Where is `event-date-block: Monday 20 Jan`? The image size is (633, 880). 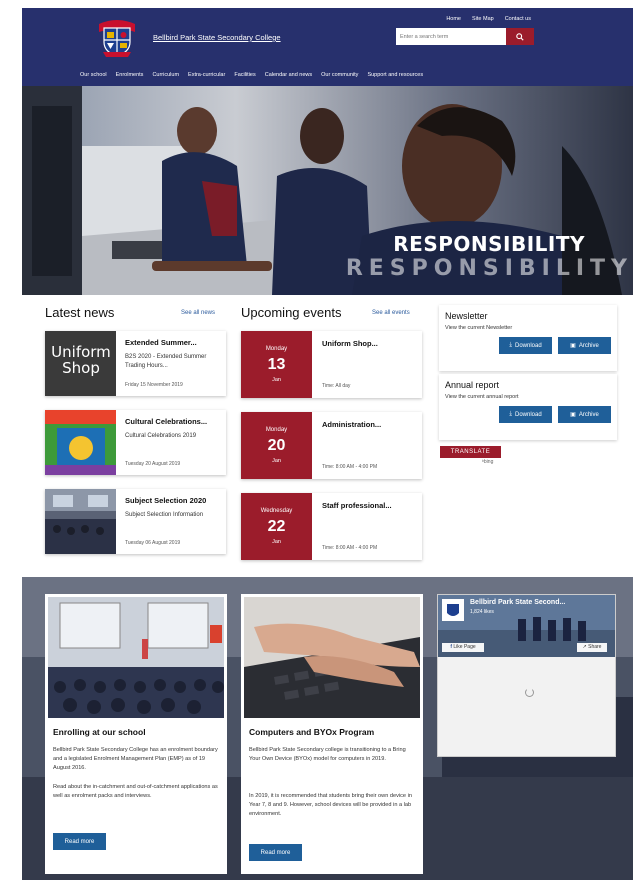
event-date-block: Monday 20 Jan is located at coordinates (276, 445).